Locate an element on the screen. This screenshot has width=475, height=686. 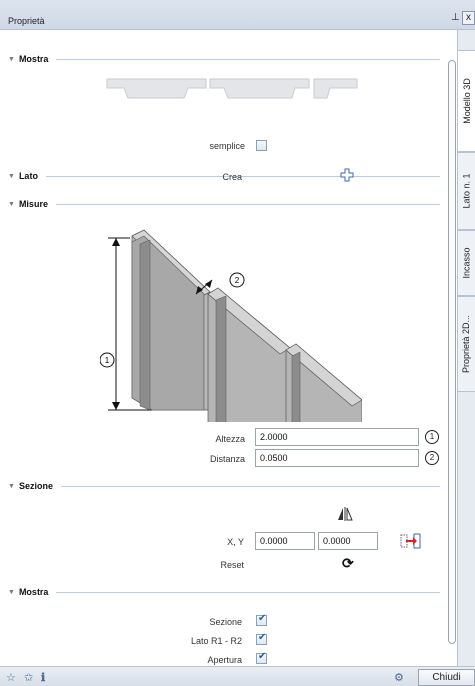
pin-icon: ⊥ is located at coordinates (455, 17).